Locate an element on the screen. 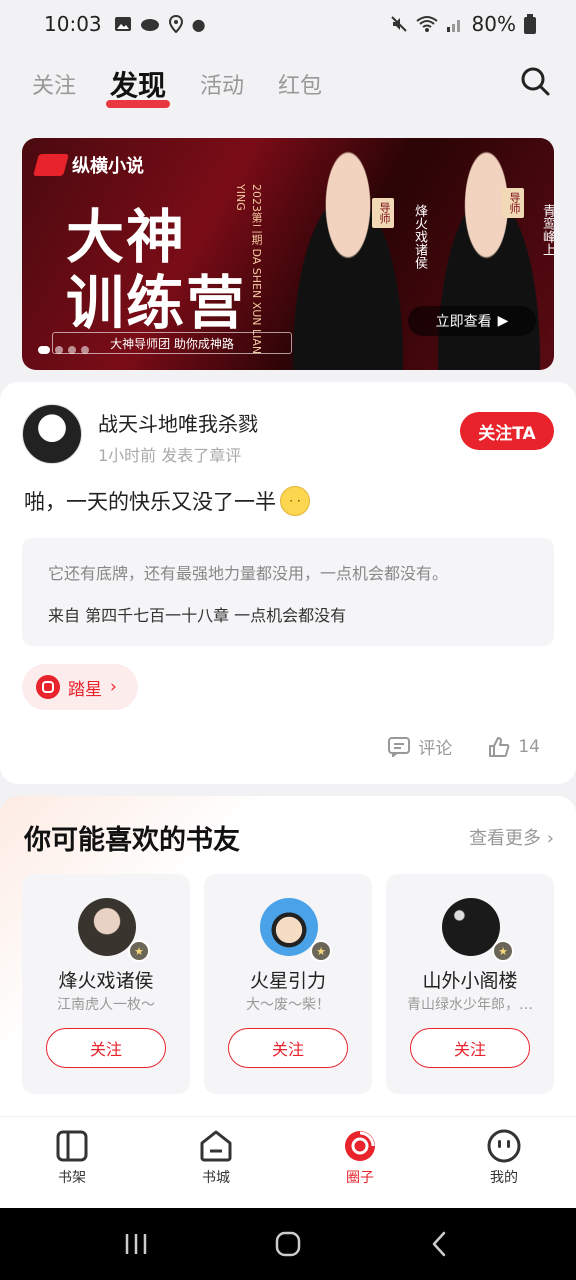 This screenshot has width=576, height=1280. play-arrow-icon: ▶ is located at coordinates (503, 321).